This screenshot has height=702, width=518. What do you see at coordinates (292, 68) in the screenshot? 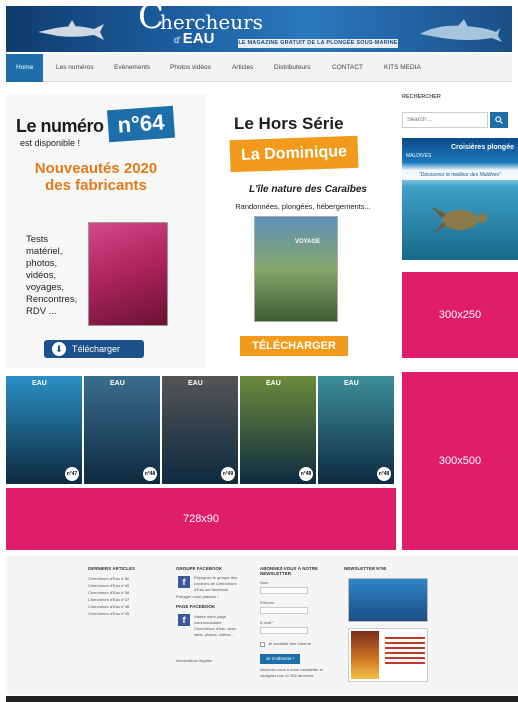
I see `nav-distributors: Distributeurs` at bounding box center [292, 68].